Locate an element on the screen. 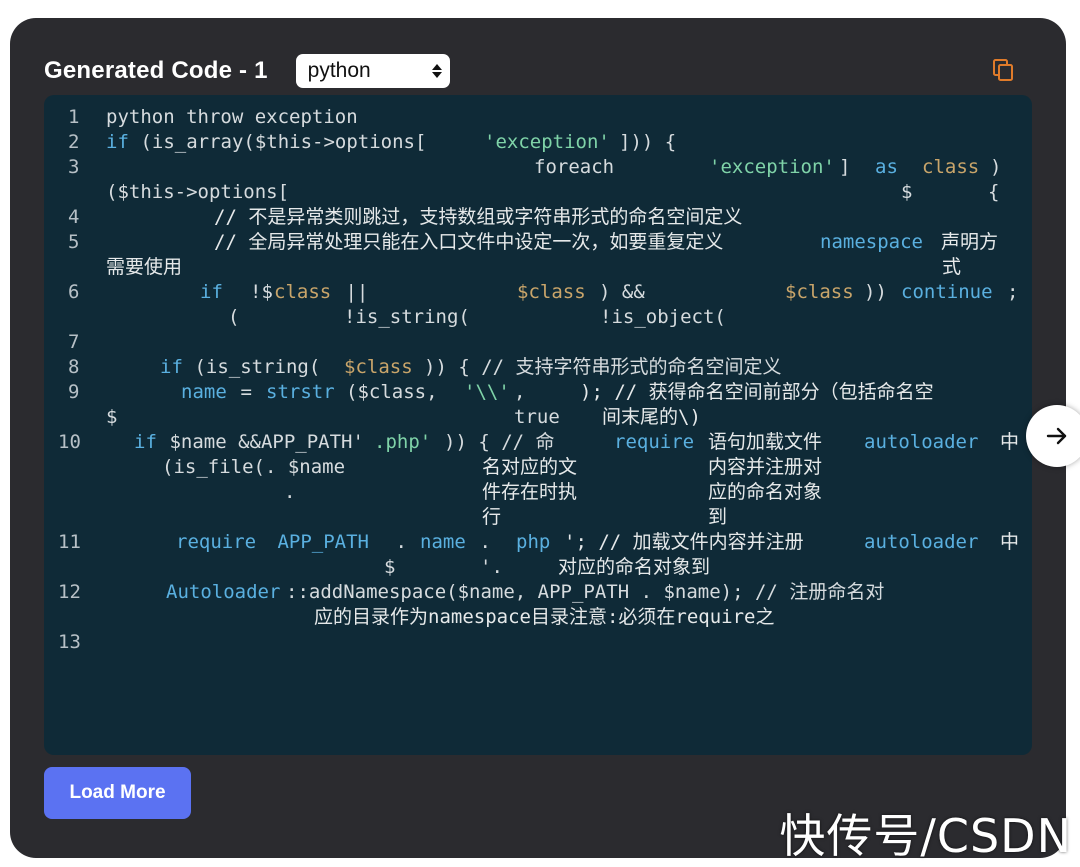  line-number: 4 is located at coordinates (74, 217).